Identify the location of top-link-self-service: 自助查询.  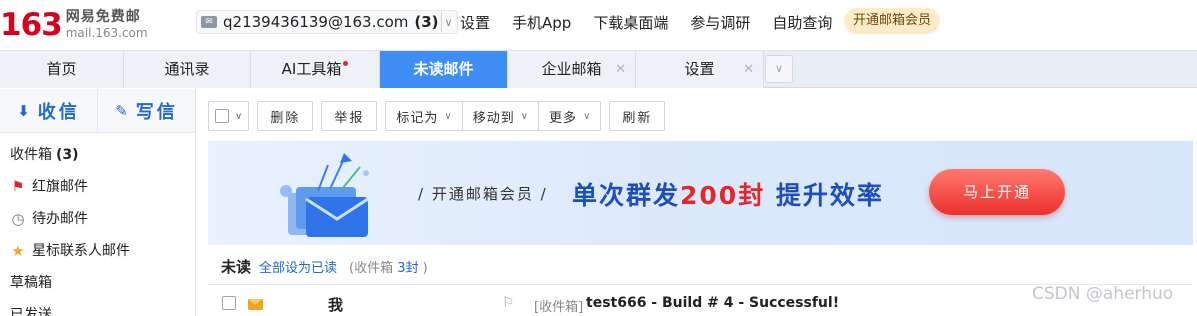
(802, 22).